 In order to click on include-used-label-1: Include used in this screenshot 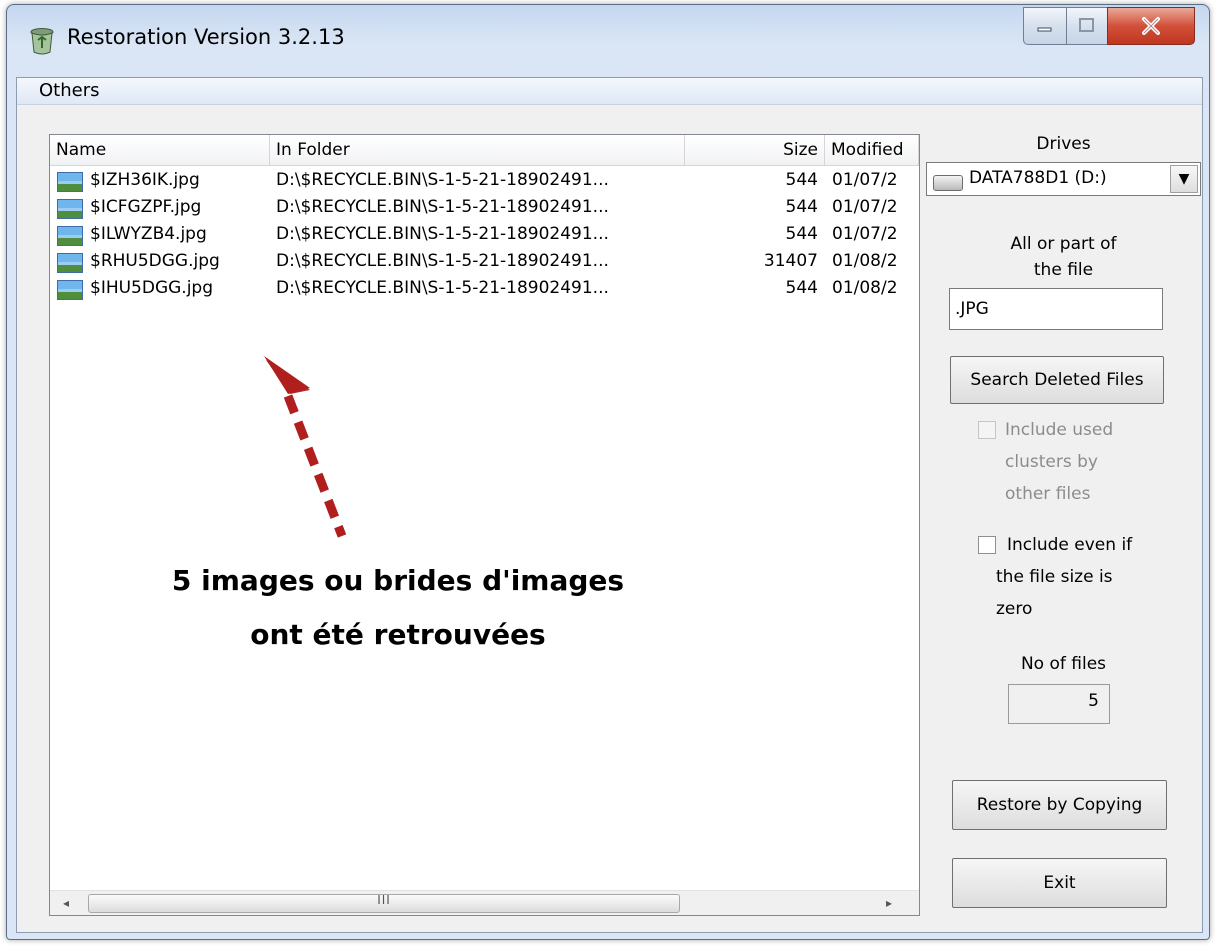, I will do `click(1059, 430)`.